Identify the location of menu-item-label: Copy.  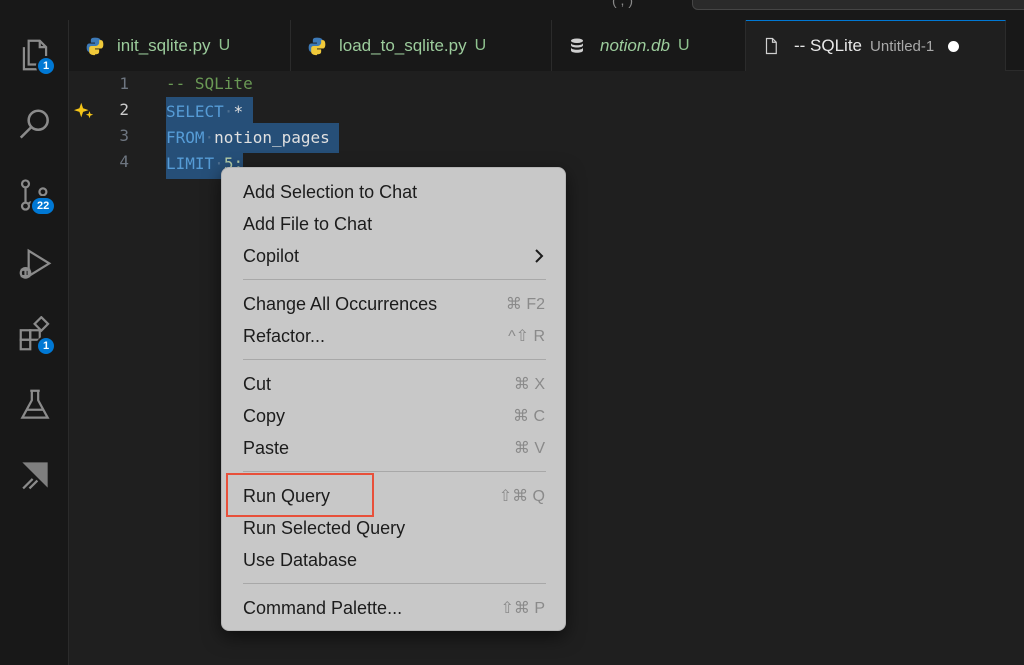
(264, 415).